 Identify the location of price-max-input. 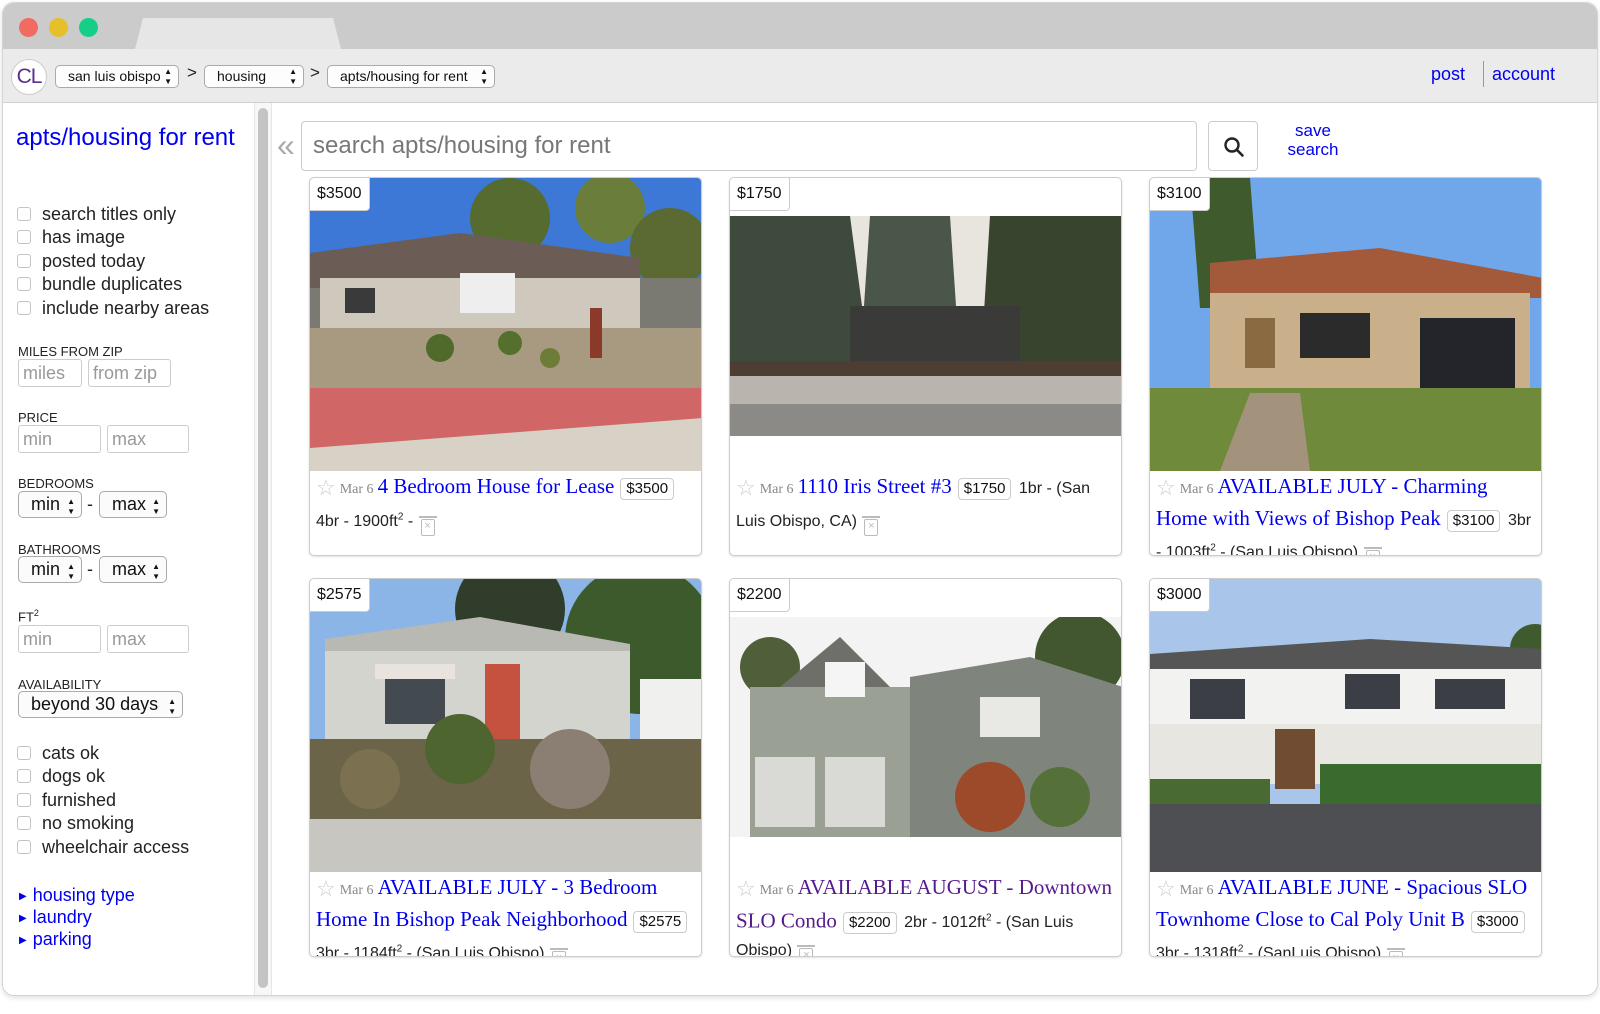
(148, 439).